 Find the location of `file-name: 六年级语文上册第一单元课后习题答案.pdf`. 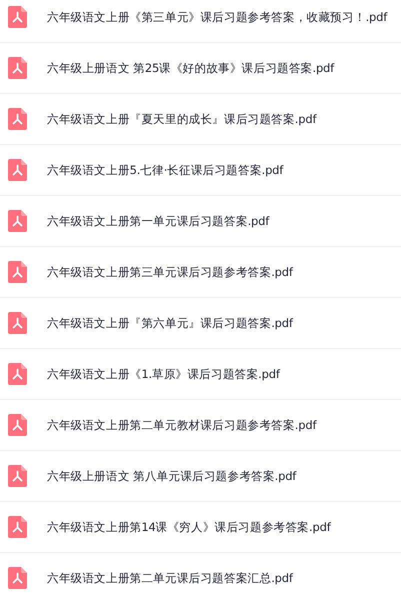

file-name: 六年级语文上册第一单元课后习题答案.pdf is located at coordinates (158, 221).